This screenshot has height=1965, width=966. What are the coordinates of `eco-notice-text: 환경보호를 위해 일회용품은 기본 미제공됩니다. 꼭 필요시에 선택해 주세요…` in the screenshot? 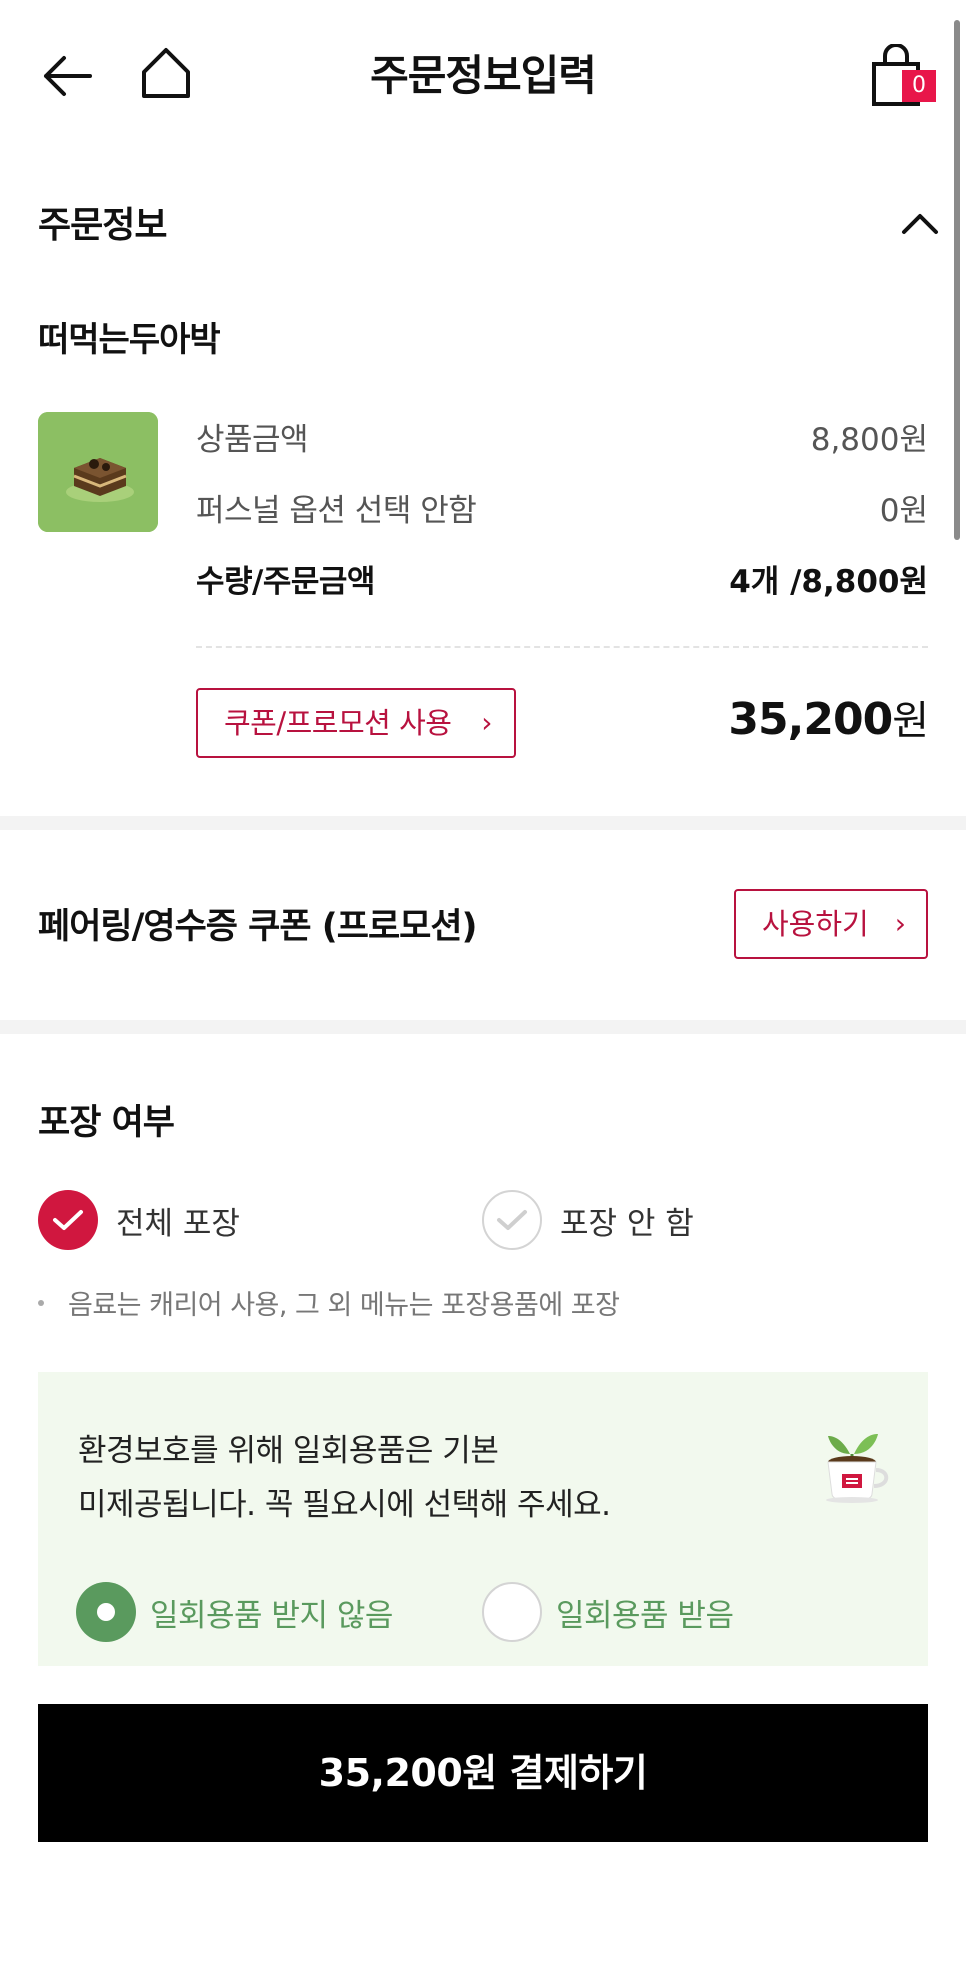 It's located at (344, 1478).